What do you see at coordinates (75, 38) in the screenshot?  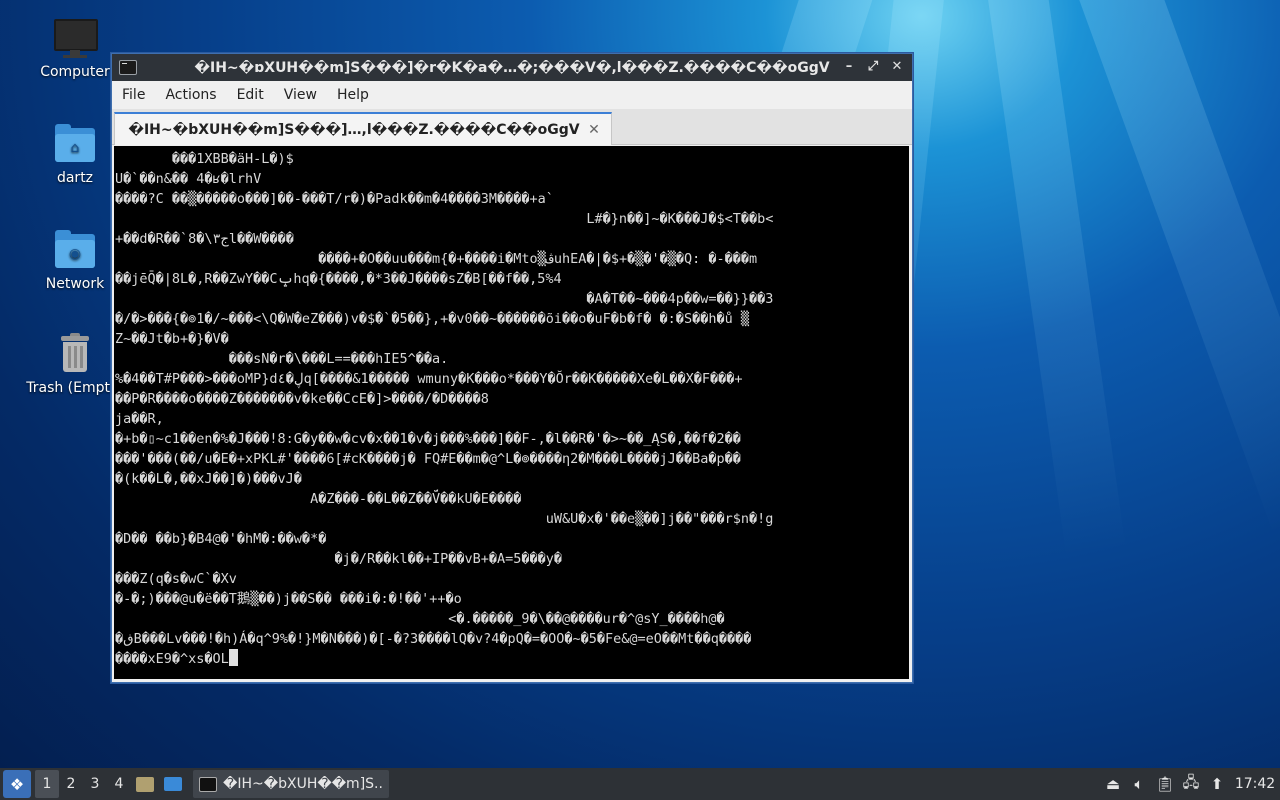 I see `computer-icon` at bounding box center [75, 38].